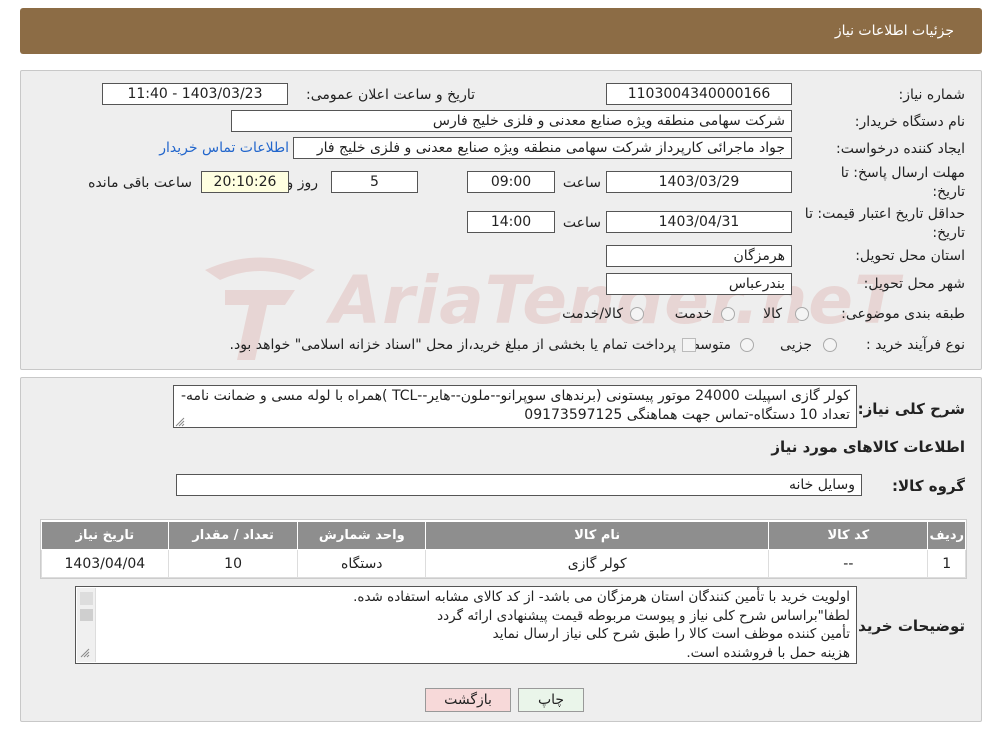 This screenshot has width=985, height=733. I want to click on validity-date-field: 1403/04/31, so click(699, 222).